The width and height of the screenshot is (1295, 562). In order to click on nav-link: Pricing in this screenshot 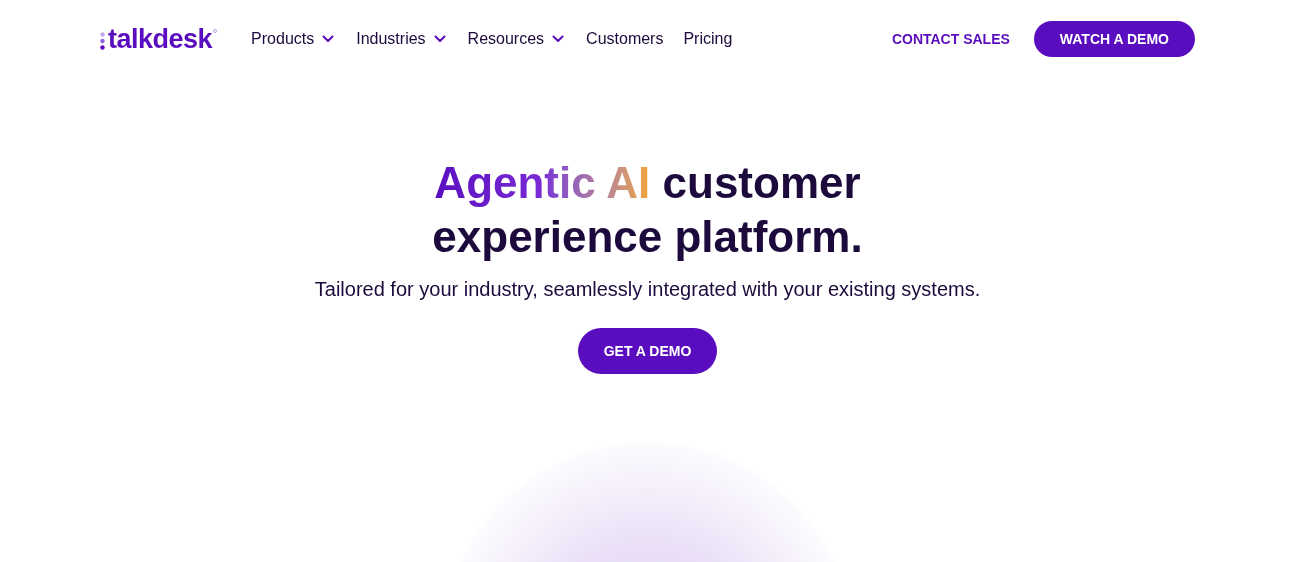, I will do `click(708, 39)`.